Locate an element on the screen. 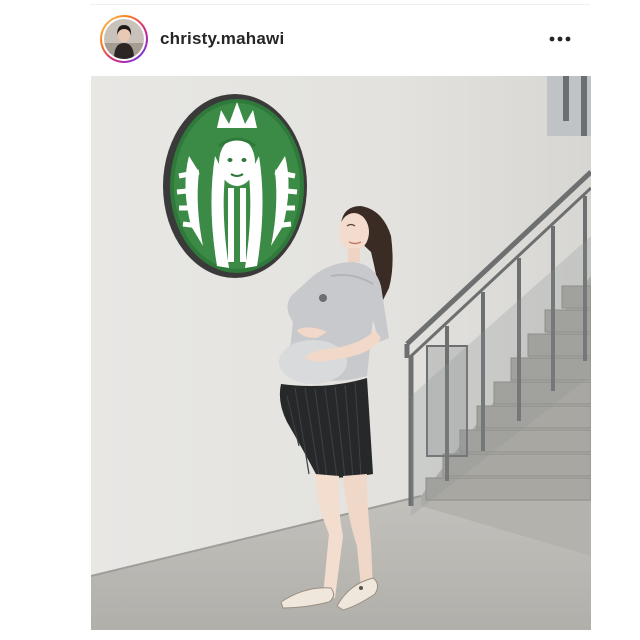 This screenshot has width=640, height=640. more-options-button is located at coordinates (560, 39).